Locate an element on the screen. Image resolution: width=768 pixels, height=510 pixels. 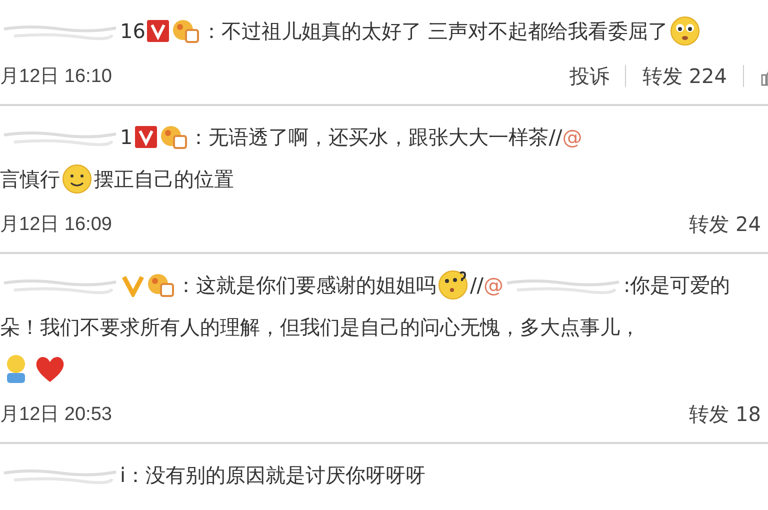
comment-date: 月12日 16:09 is located at coordinates (56, 225).